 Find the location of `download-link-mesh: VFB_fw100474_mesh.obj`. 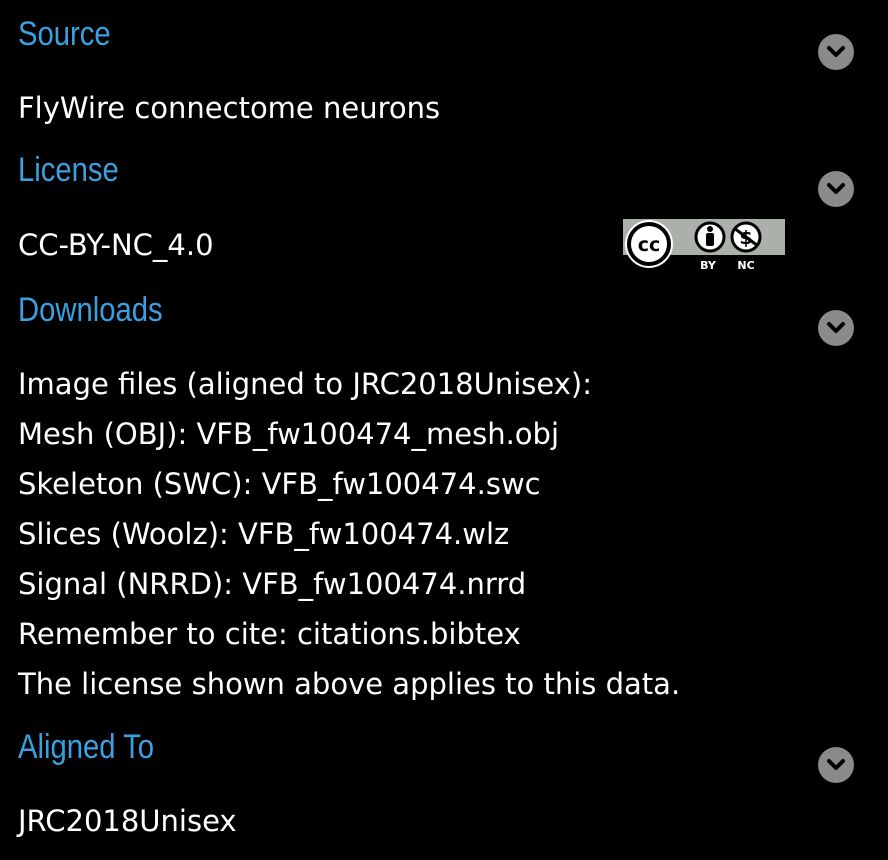

download-link-mesh: VFB_fw100474_mesh.obj is located at coordinates (377, 434).